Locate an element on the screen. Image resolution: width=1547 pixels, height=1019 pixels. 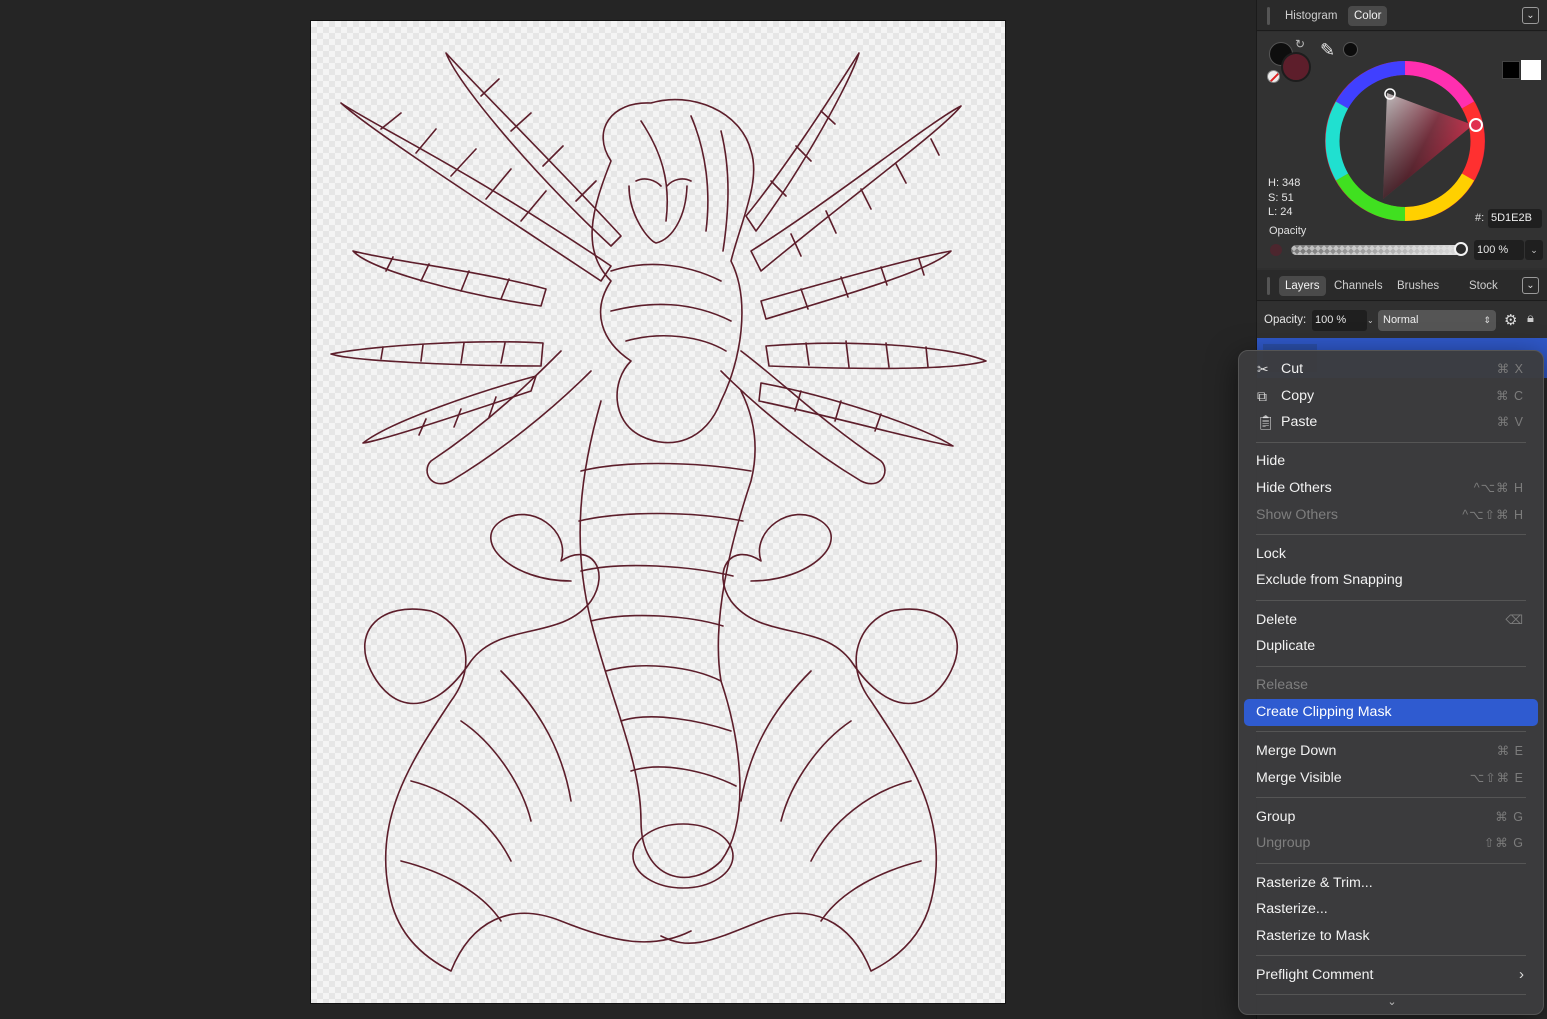
menu-item-paste: 📋︎ Paste ⌘ V is located at coordinates (1391, 422).